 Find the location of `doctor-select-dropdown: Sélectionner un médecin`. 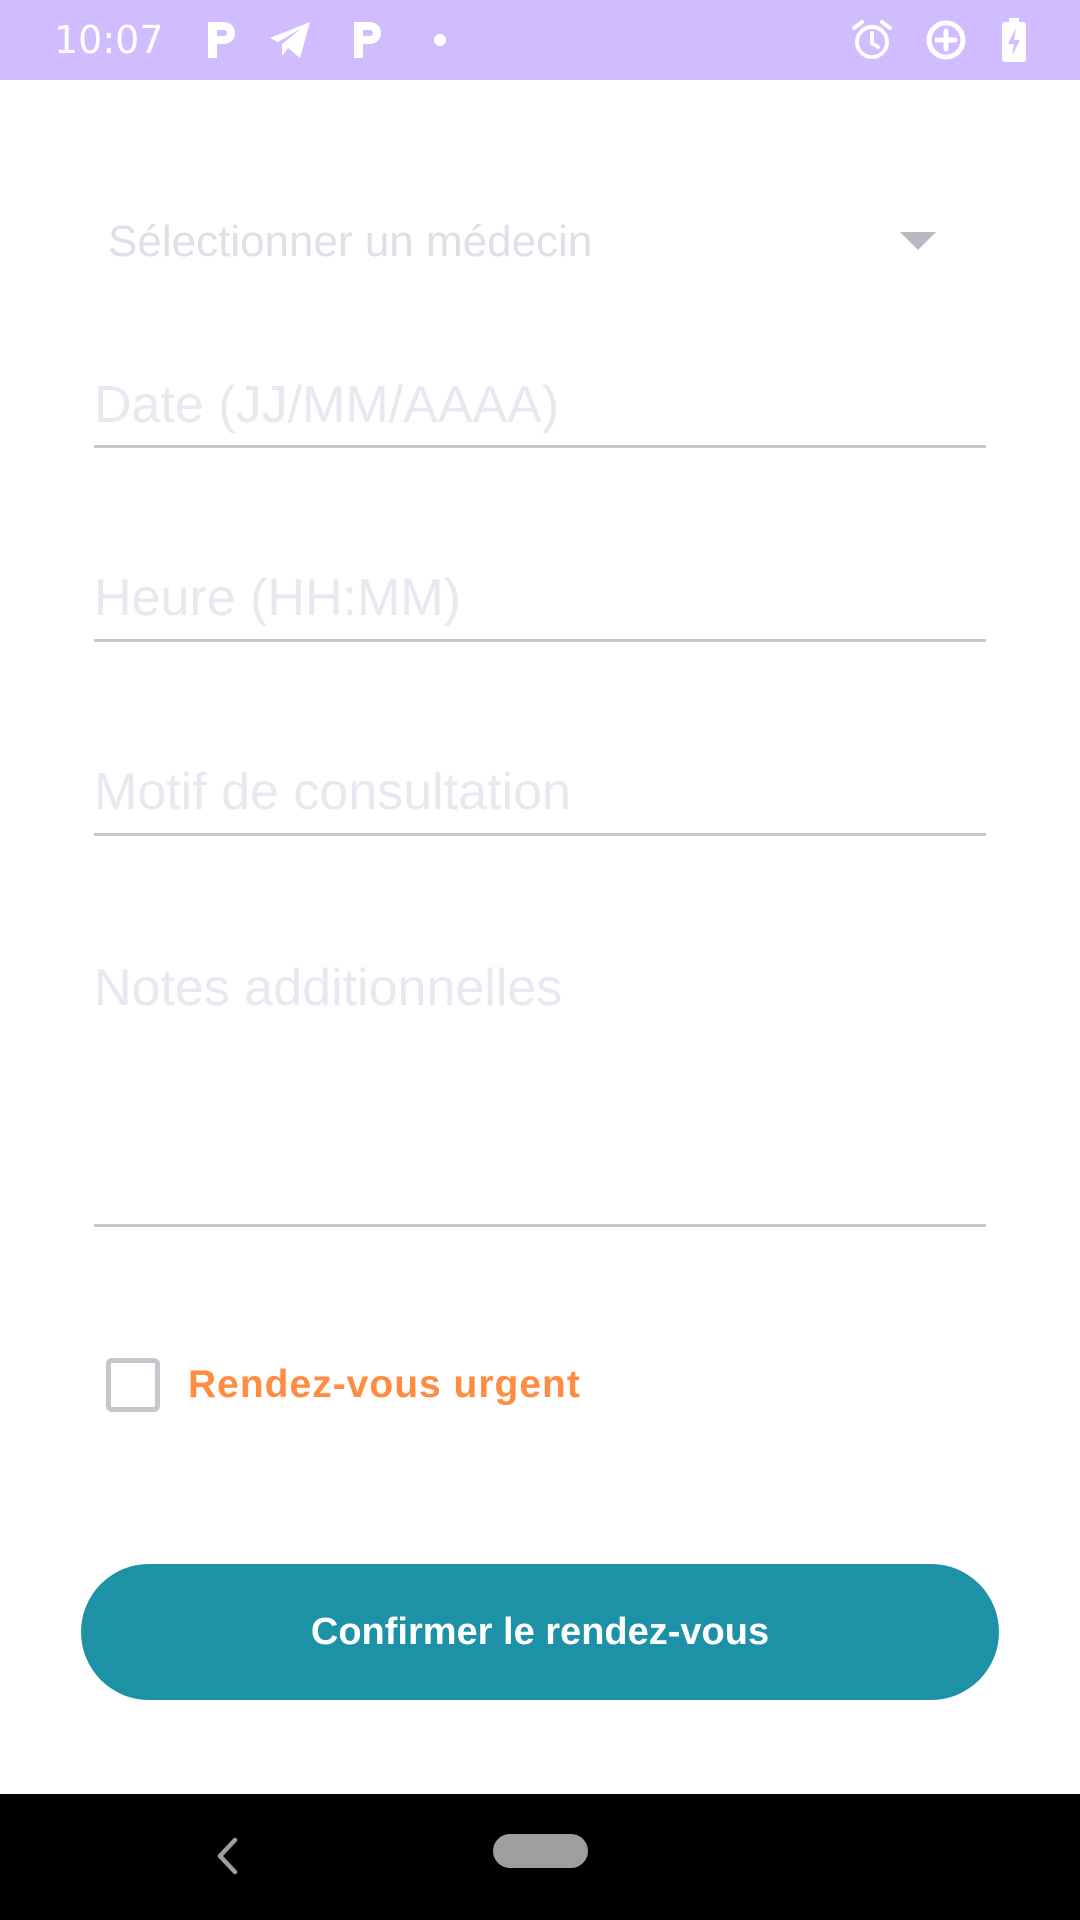

doctor-select-dropdown: Sélectionner un médecin is located at coordinates (540, 240).